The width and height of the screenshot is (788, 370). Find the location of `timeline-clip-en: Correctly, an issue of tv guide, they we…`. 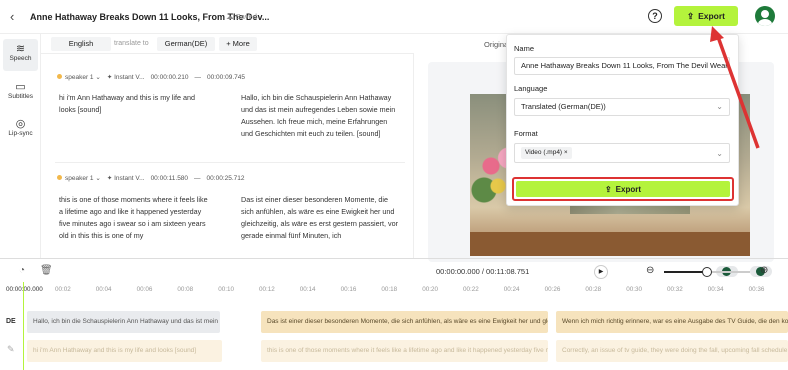

timeline-clip-en: Correctly, an issue of tv guide, they we… is located at coordinates (672, 351).